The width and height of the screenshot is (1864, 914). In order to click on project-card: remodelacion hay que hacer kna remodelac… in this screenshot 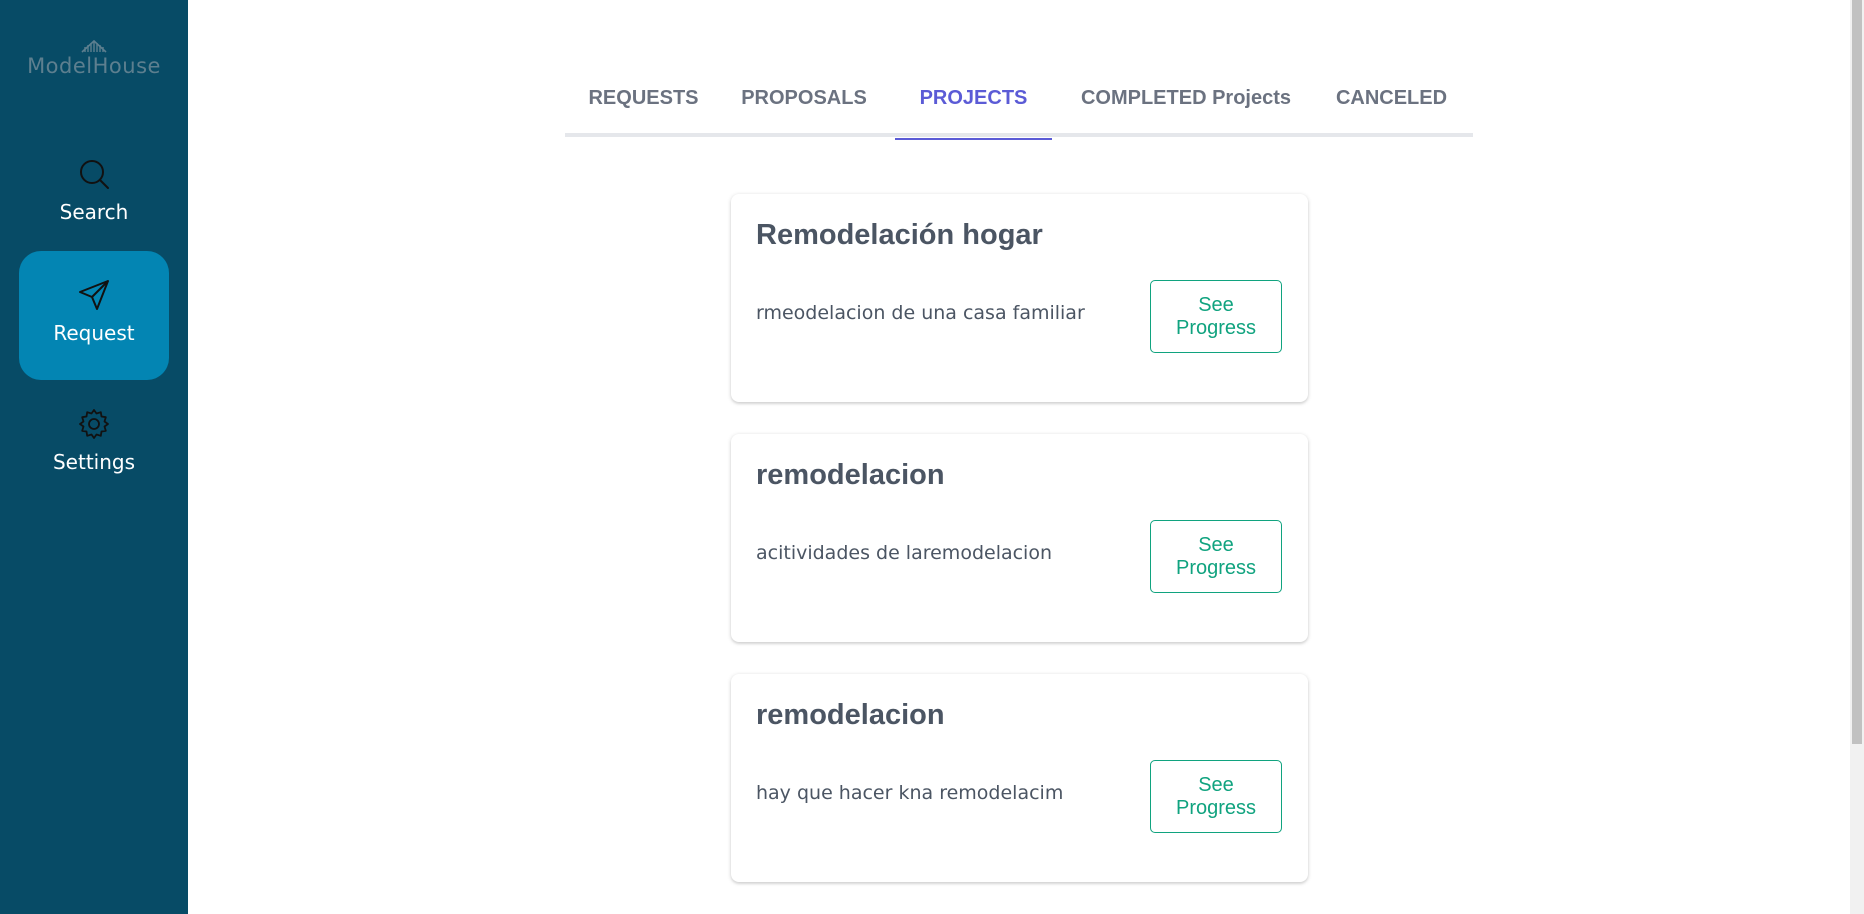, I will do `click(1019, 778)`.